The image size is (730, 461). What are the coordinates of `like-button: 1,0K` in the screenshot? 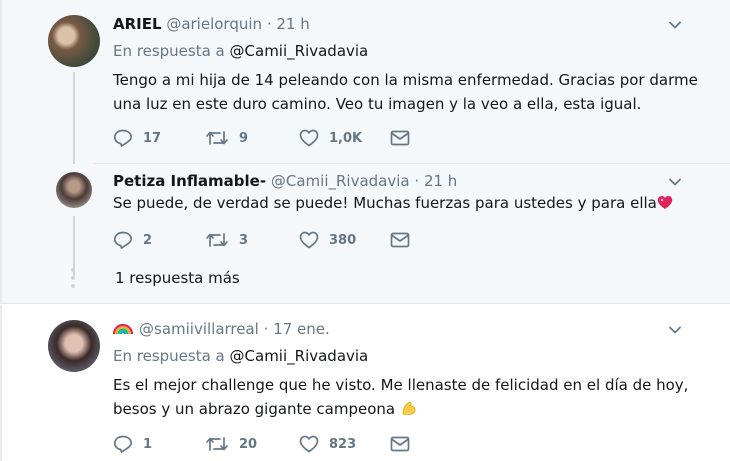 It's located at (330, 138).